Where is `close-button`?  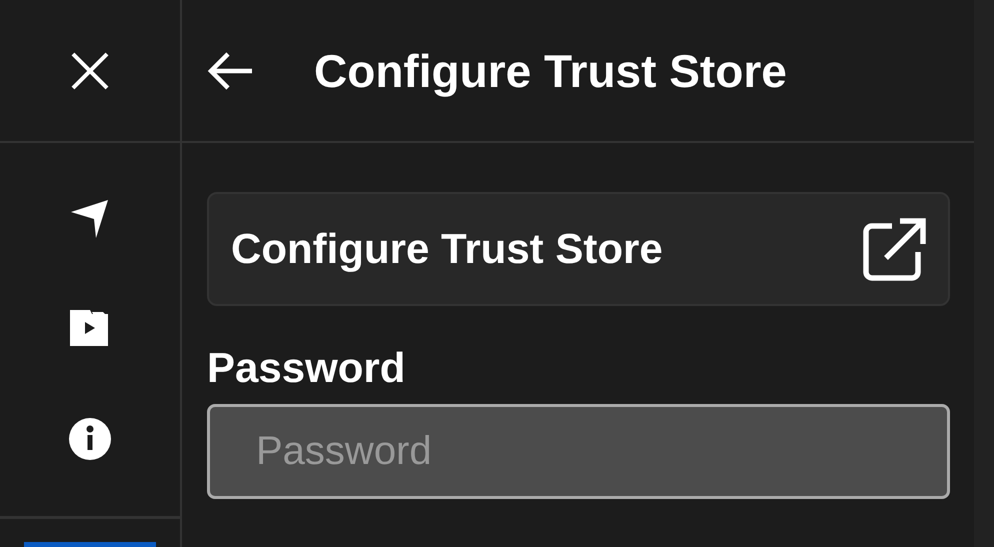
close-button is located at coordinates (90, 70).